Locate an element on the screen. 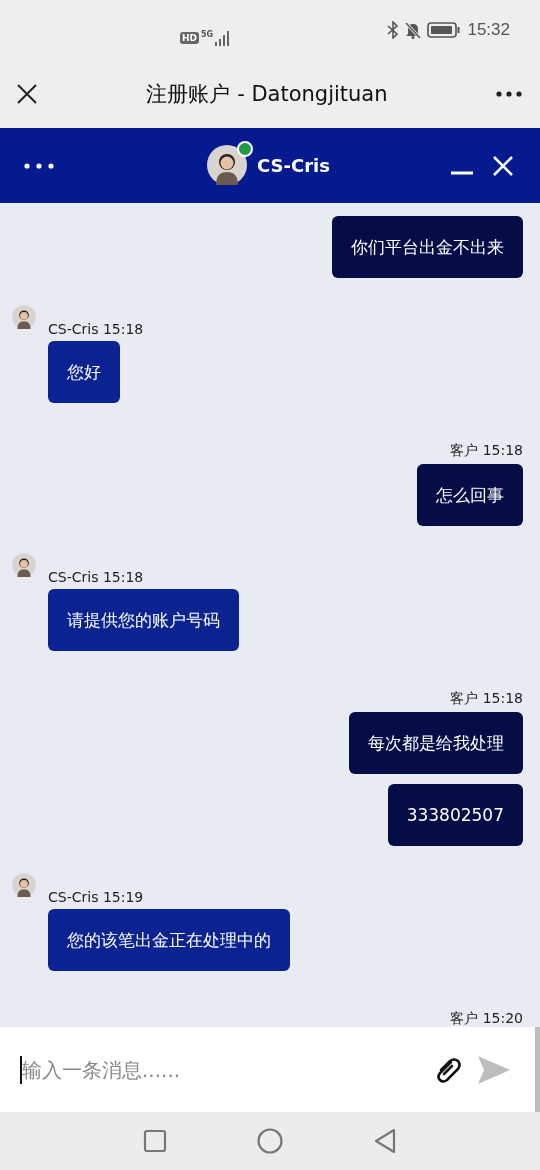  battery-icon is located at coordinates (444, 30).